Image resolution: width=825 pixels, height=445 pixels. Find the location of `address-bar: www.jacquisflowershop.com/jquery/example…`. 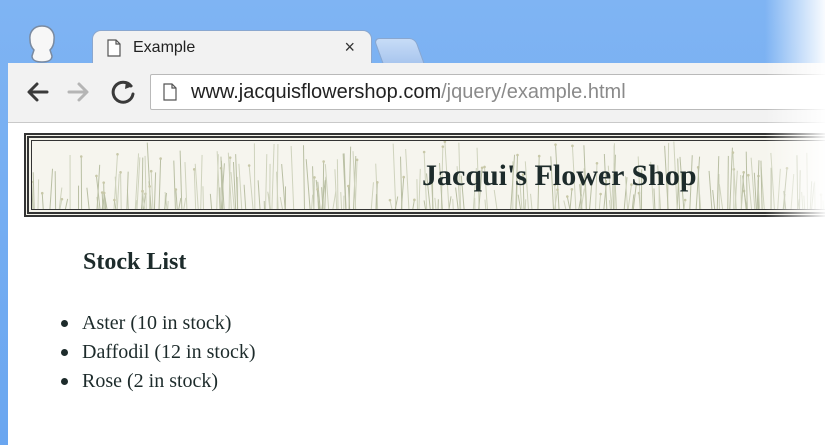

address-bar: www.jacquisflowershop.com/jquery/example… is located at coordinates (487, 92).